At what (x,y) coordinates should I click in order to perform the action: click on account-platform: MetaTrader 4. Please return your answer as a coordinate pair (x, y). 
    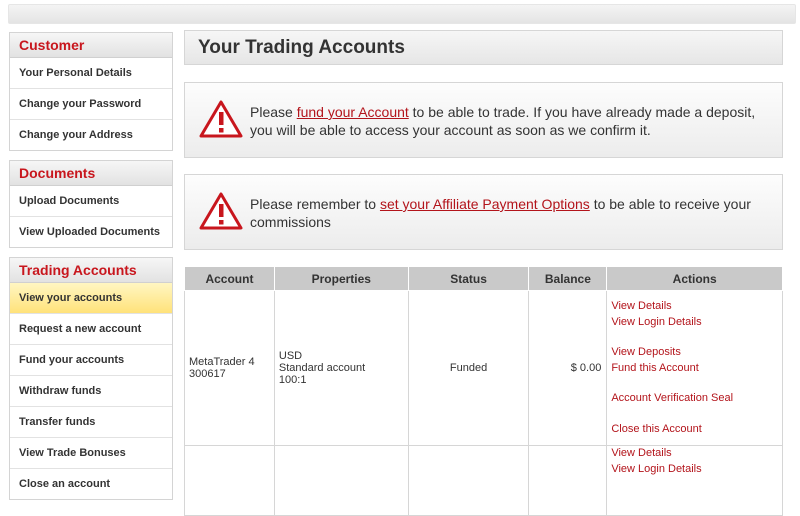
    Looking at the image, I should click on (222, 362).